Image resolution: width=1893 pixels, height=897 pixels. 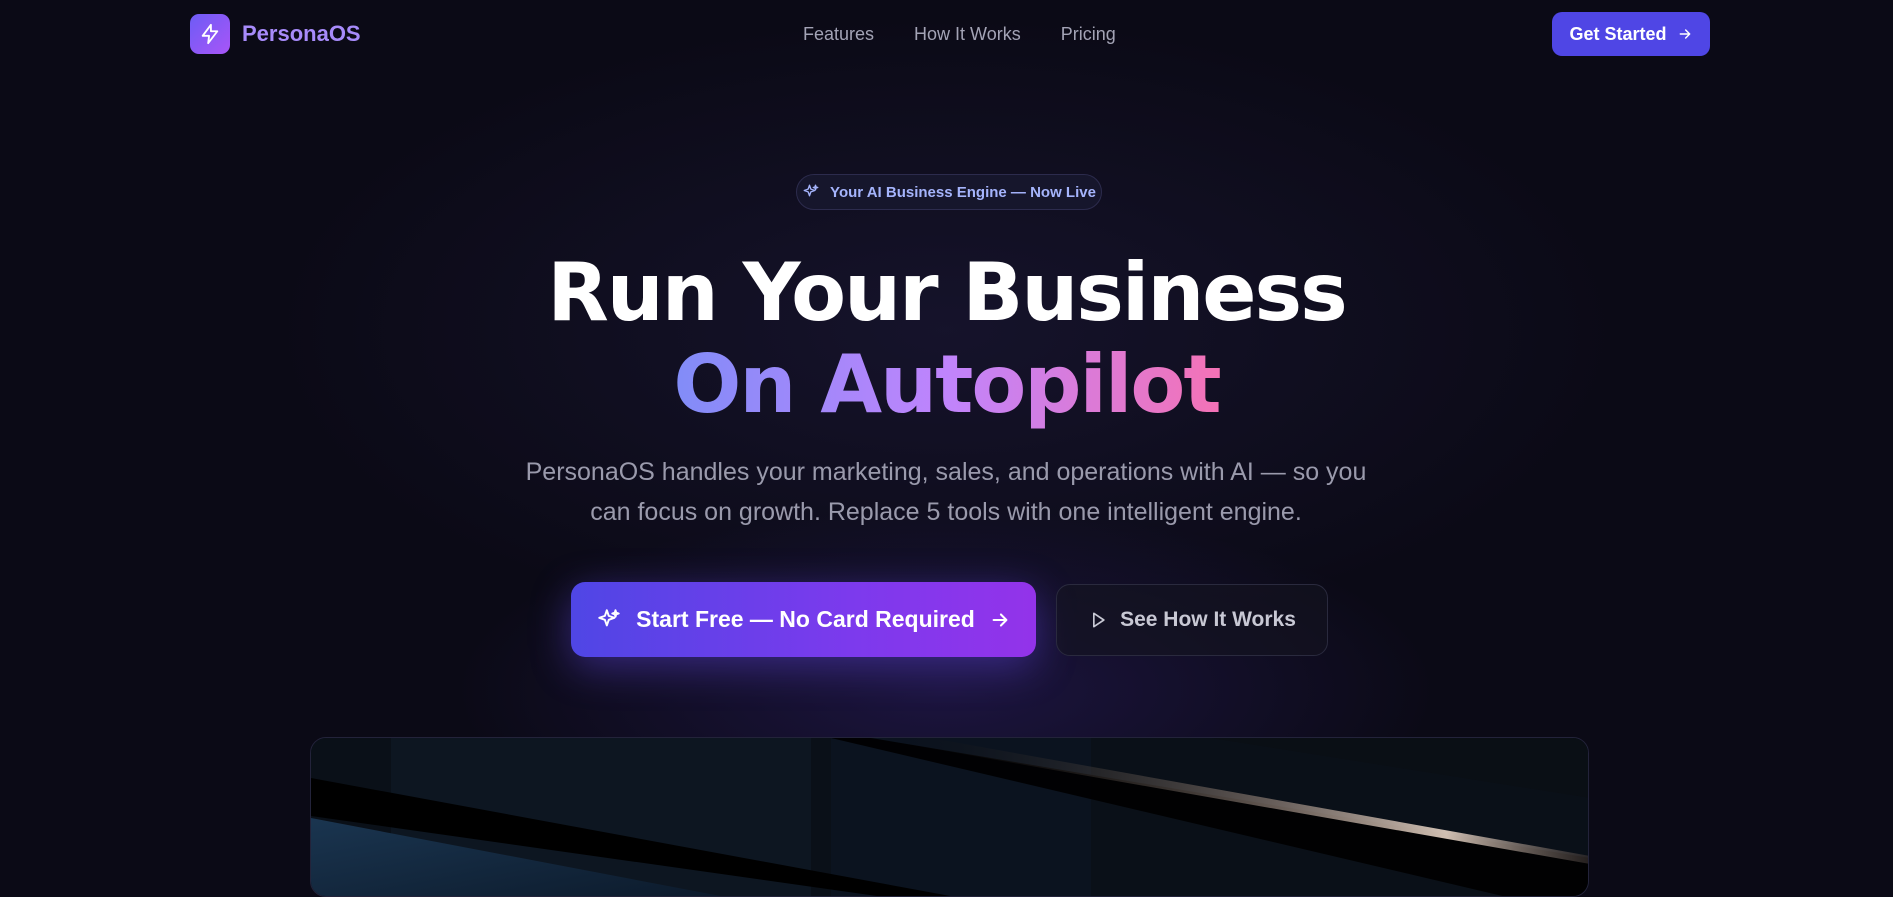 I want to click on announcement-badge: Your AI Business Engine — Now Live, so click(x=949, y=192).